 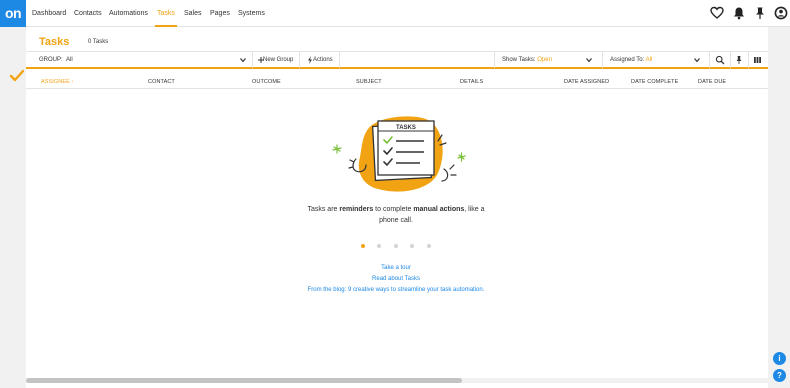 What do you see at coordinates (717, 13) in the screenshot?
I see `heart-icon` at bounding box center [717, 13].